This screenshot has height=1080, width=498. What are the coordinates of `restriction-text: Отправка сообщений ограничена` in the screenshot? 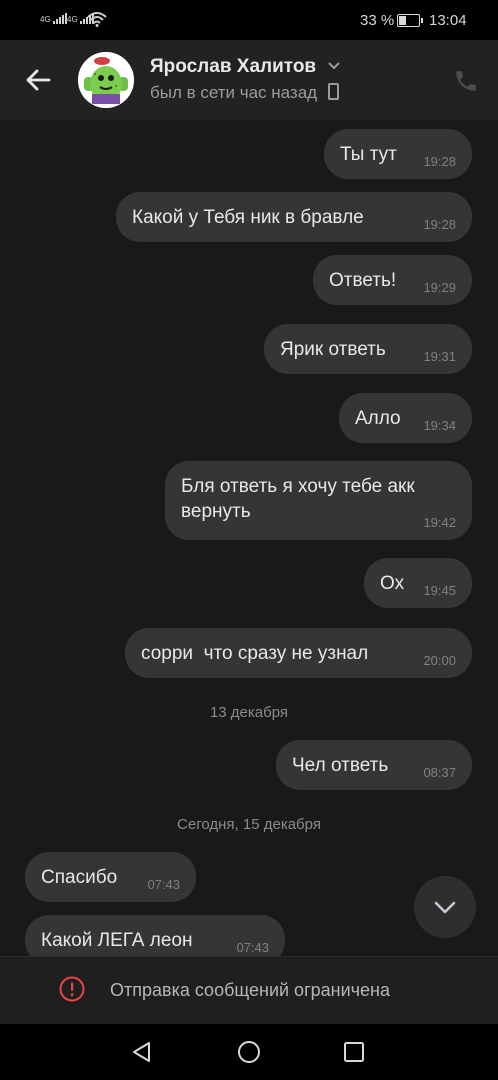 It's located at (250, 990).